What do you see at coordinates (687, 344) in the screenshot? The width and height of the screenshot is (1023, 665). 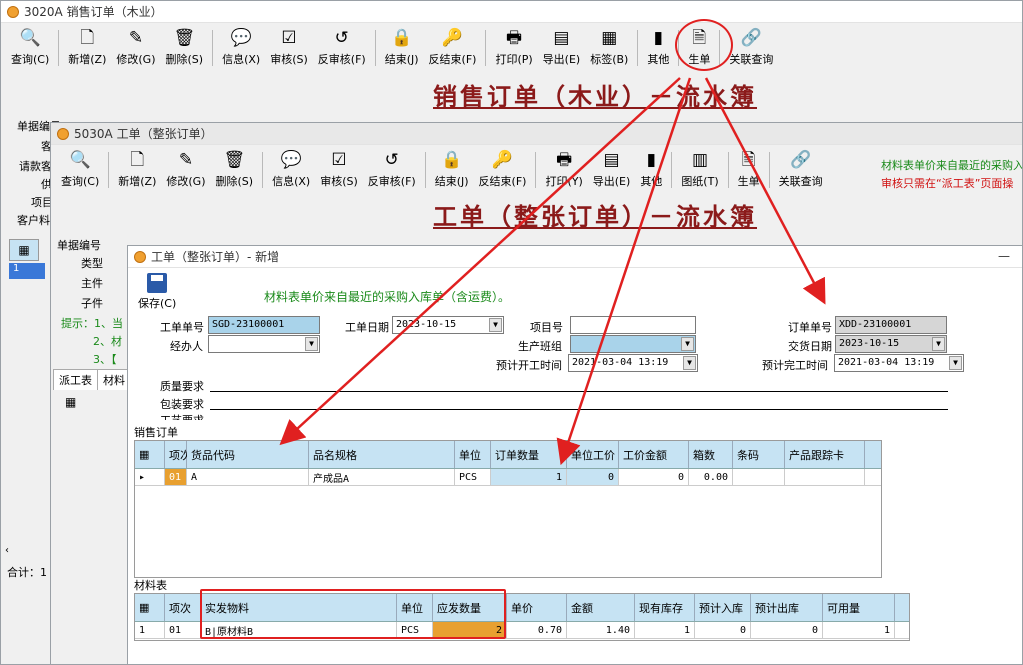 I see `team-dropdown-icon: ▼` at bounding box center [687, 344].